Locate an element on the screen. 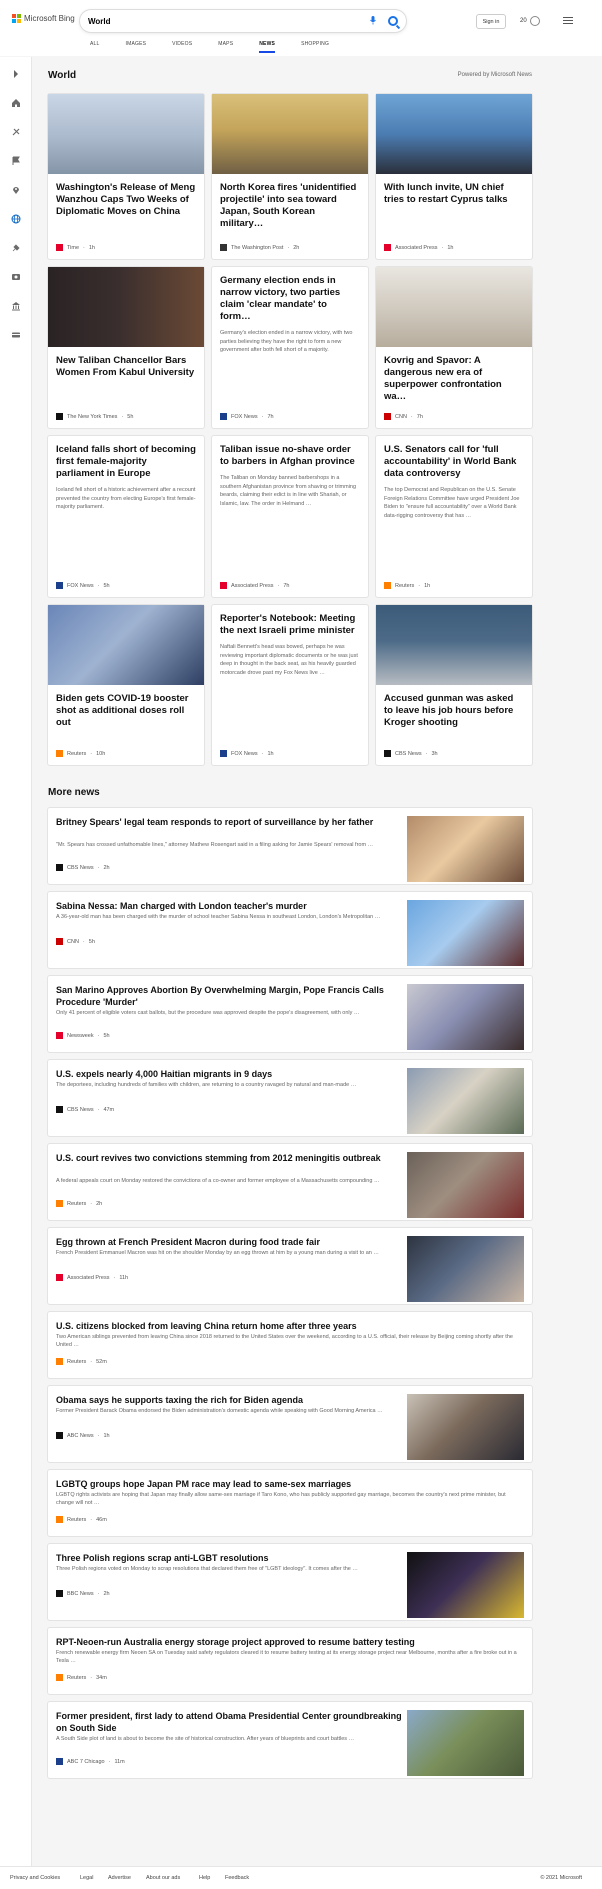  search-input is located at coordinates (229, 21).